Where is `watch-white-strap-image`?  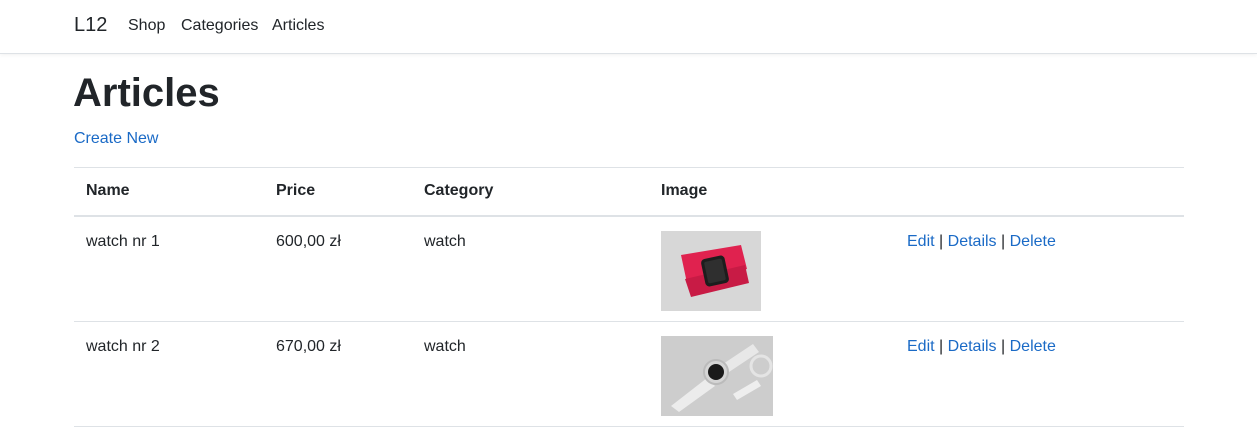 watch-white-strap-image is located at coordinates (717, 375).